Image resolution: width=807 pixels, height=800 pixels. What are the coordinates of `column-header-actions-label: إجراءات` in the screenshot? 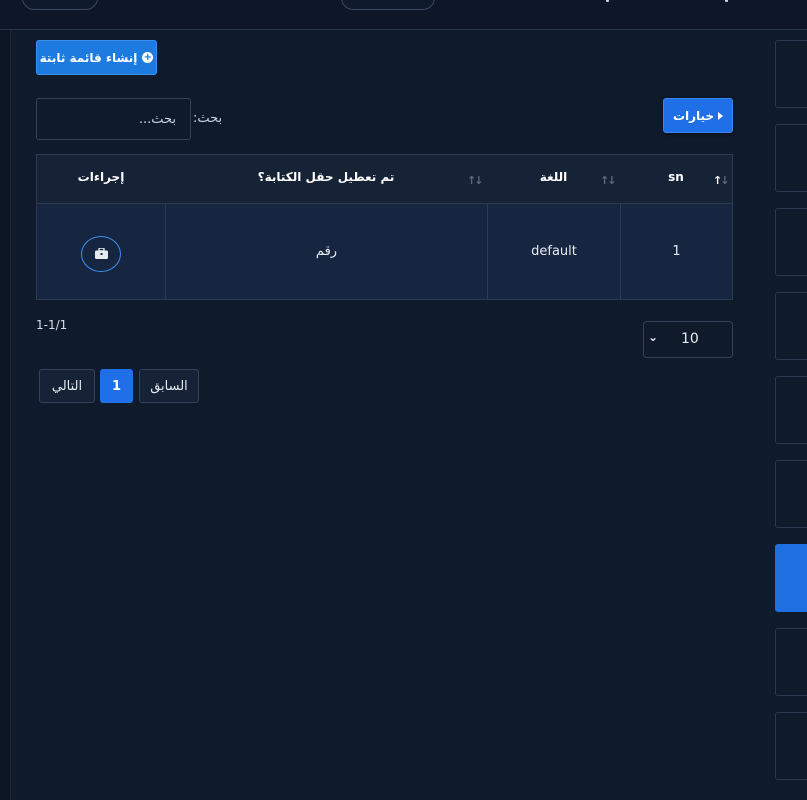 It's located at (101, 176).